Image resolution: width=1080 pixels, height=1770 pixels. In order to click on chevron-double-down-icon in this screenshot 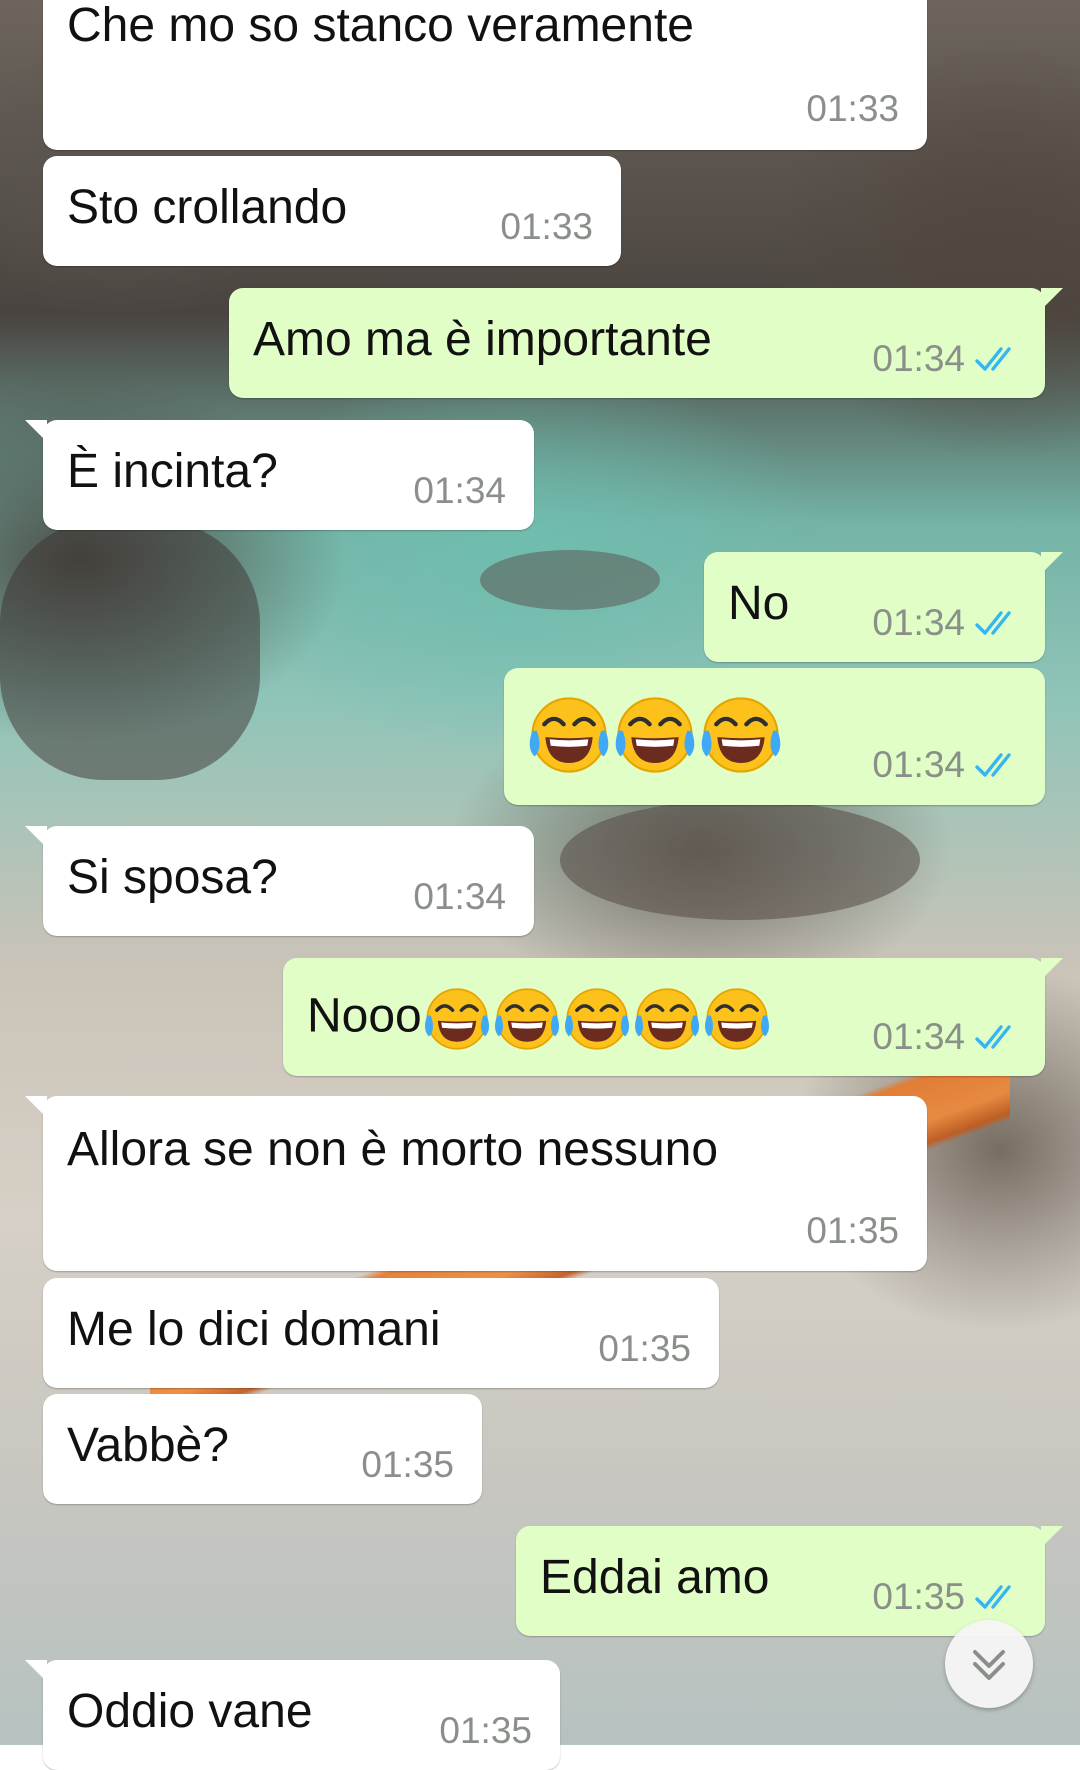, I will do `click(989, 1665)`.